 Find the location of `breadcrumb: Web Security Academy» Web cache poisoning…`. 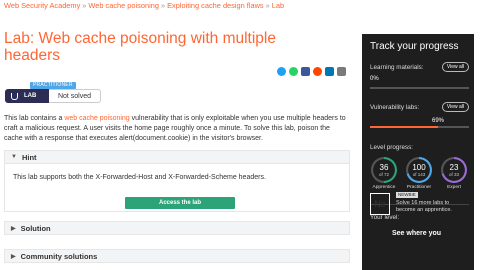

breadcrumb: Web Security Academy» Web cache poisoning… is located at coordinates (144, 5).